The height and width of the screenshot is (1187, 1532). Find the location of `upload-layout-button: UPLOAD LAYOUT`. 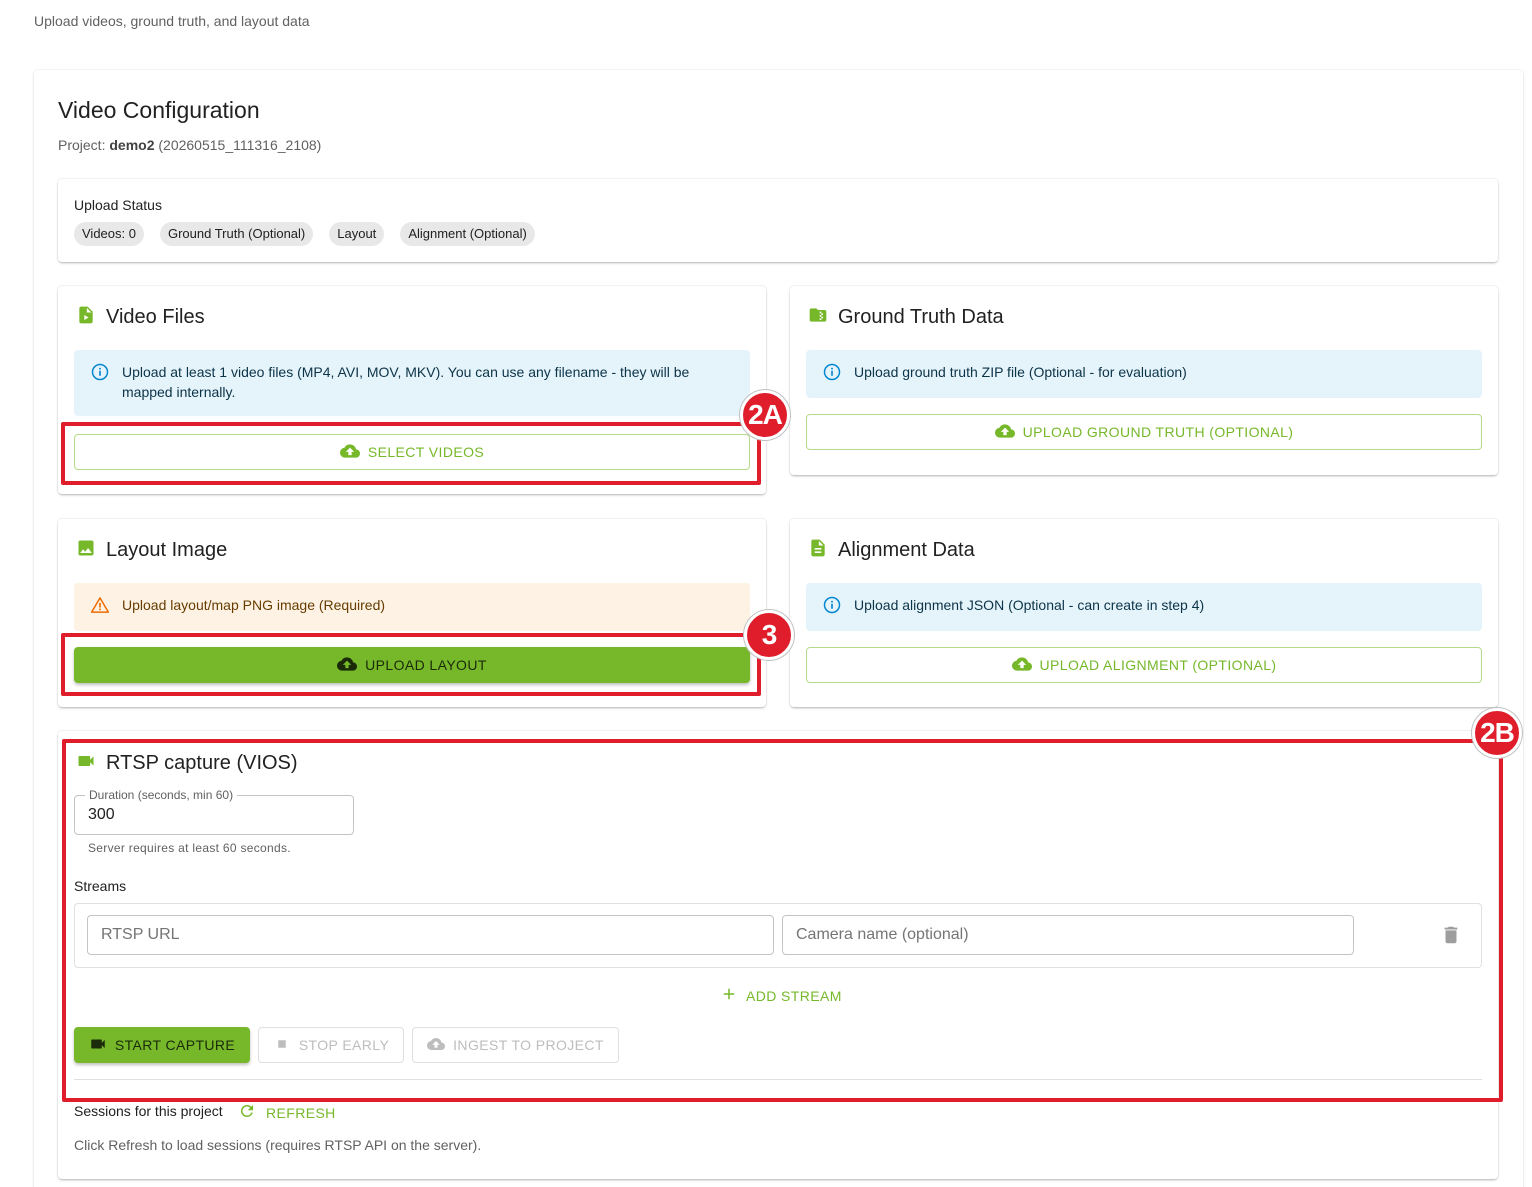

upload-layout-button: UPLOAD LAYOUT is located at coordinates (412, 665).